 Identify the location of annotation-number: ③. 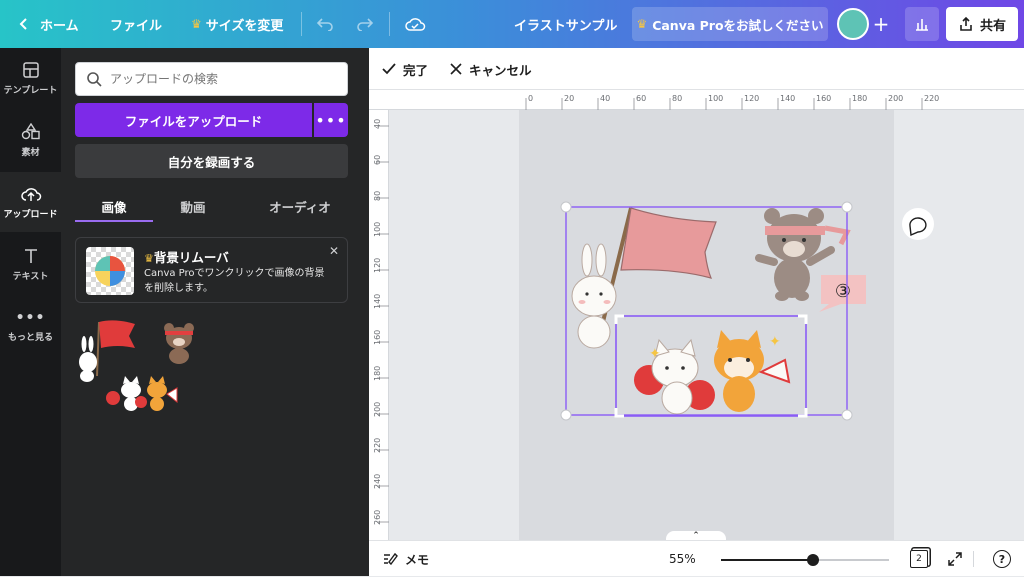
(843, 291).